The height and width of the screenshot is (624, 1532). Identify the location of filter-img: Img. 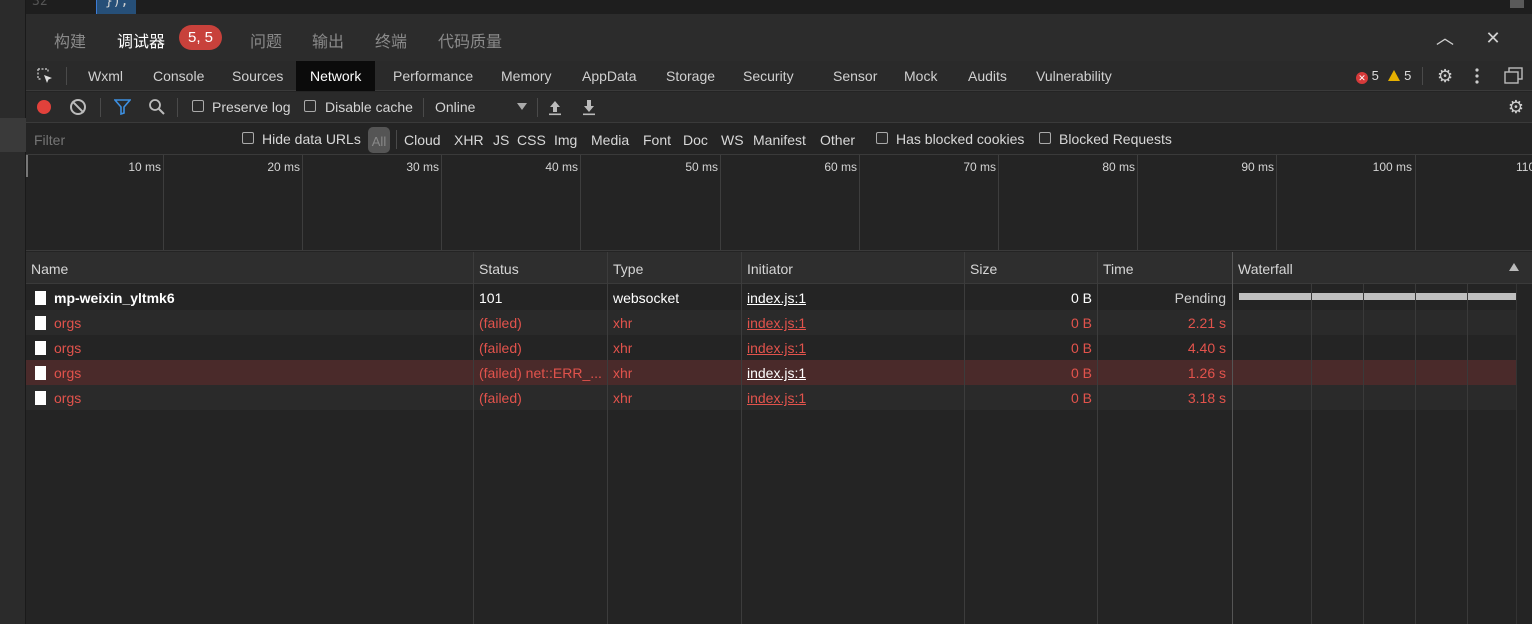
(565, 140).